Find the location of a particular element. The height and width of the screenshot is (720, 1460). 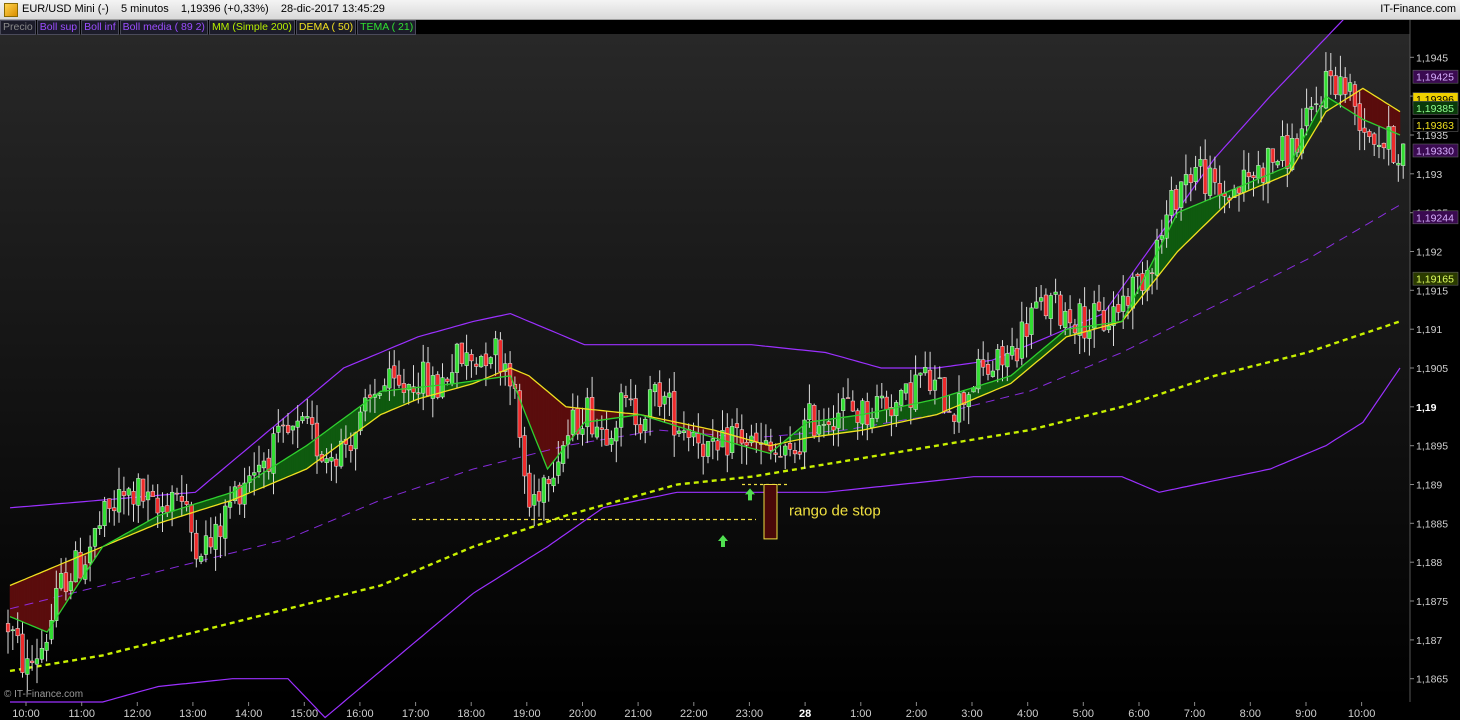

legend-item: Precio is located at coordinates (18, 27).